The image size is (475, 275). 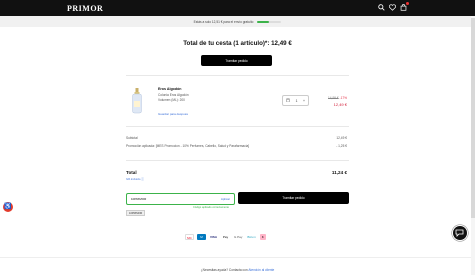 I want to click on maestro-icon: M, so click(x=201, y=237).